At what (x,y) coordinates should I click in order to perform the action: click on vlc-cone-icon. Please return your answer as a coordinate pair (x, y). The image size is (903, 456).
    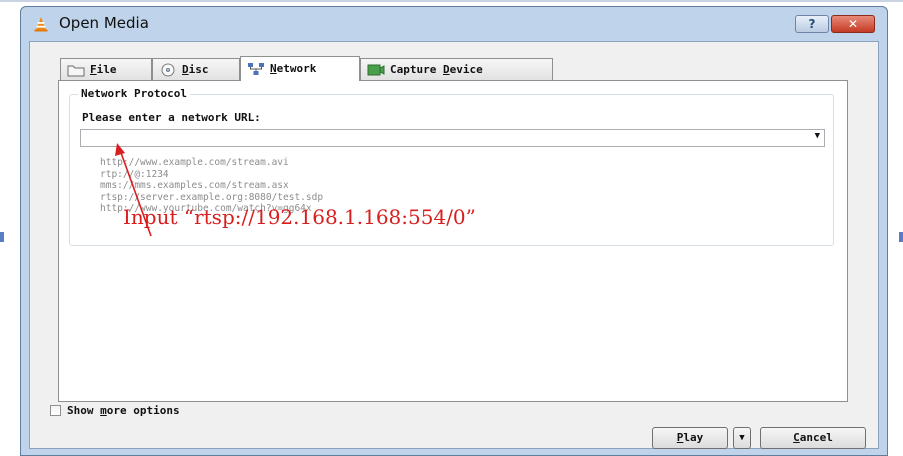
    Looking at the image, I should click on (41, 24).